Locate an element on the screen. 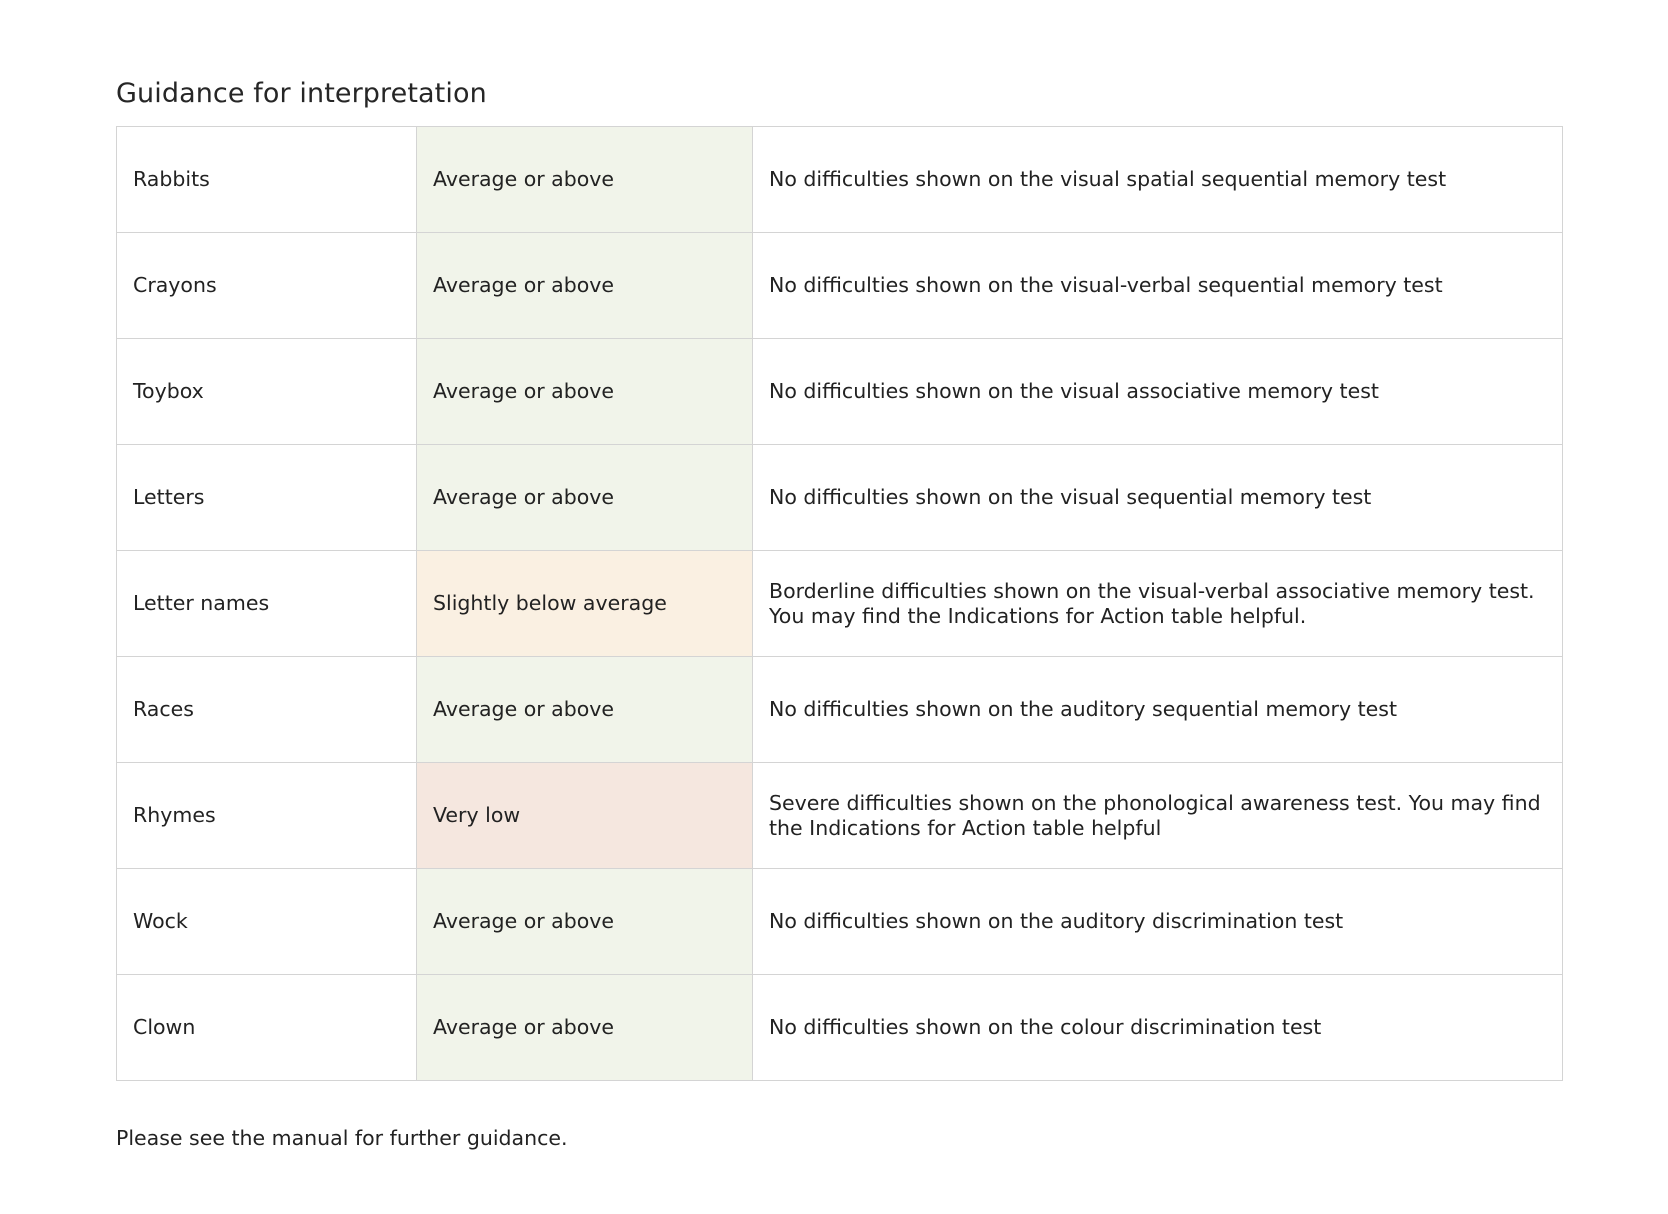  result-cell: Slightly below average is located at coordinates (584, 603).